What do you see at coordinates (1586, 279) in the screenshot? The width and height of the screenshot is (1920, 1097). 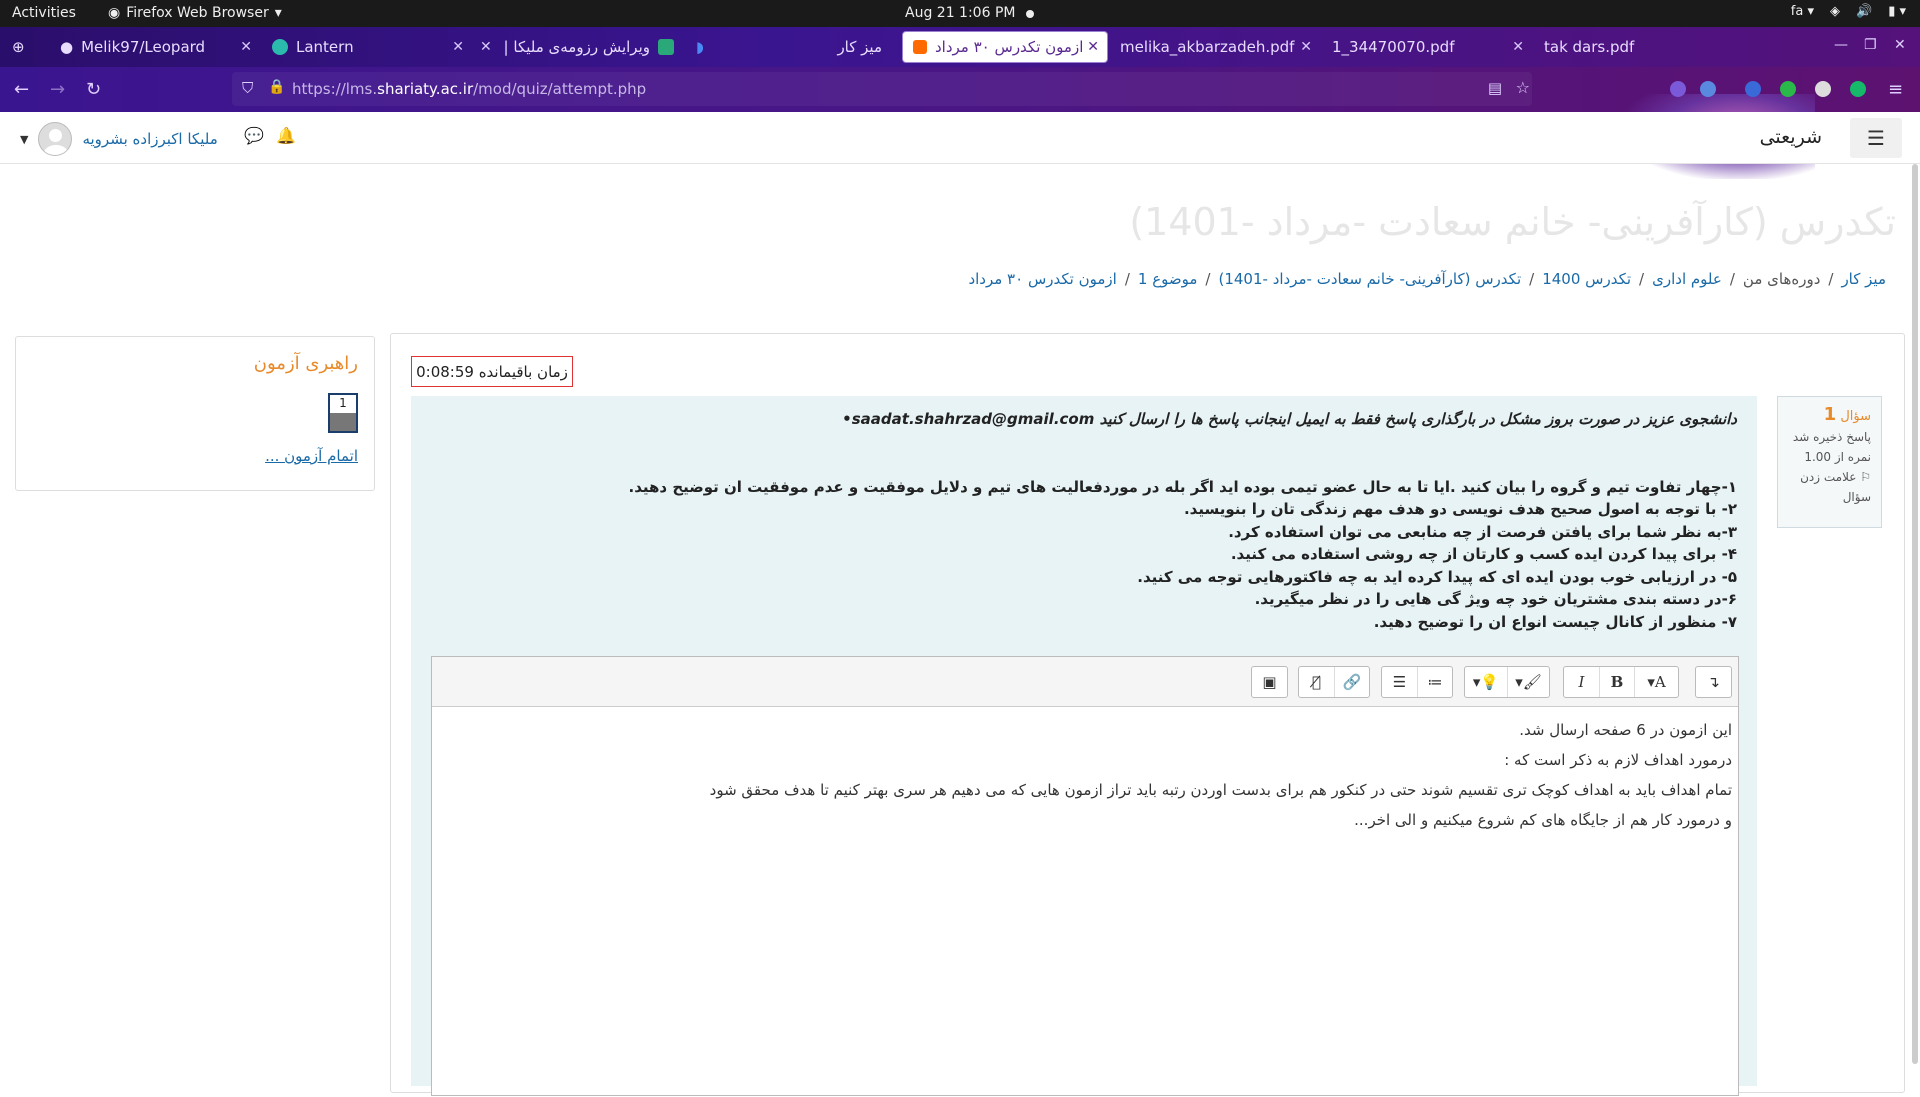 I see `breadcrumb-subcategory: تکدرس 1400` at bounding box center [1586, 279].